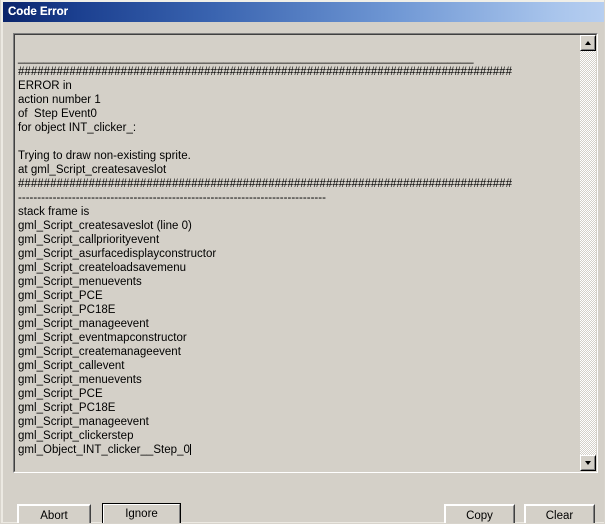  I want to click on error-text-line: gml_Object_INT_clicker__Step_0, so click(104, 450).